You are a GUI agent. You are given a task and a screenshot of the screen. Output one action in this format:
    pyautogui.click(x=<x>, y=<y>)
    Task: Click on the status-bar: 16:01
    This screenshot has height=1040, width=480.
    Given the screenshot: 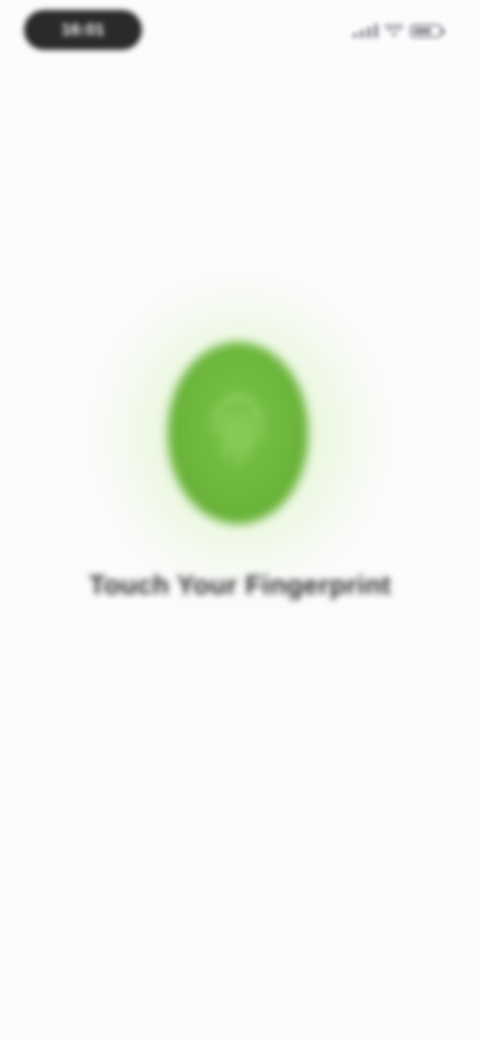 What is the action you would take?
    pyautogui.click(x=240, y=32)
    